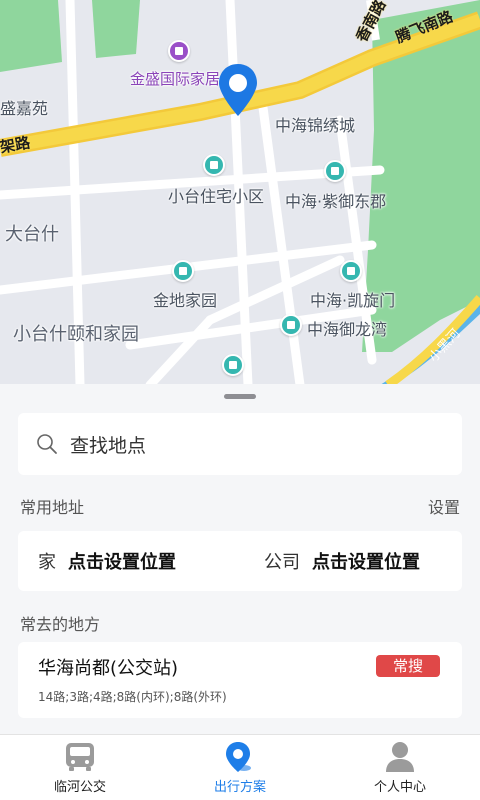 The height and width of the screenshot is (800, 480). What do you see at coordinates (47, 444) in the screenshot?
I see `search-icon` at bounding box center [47, 444].